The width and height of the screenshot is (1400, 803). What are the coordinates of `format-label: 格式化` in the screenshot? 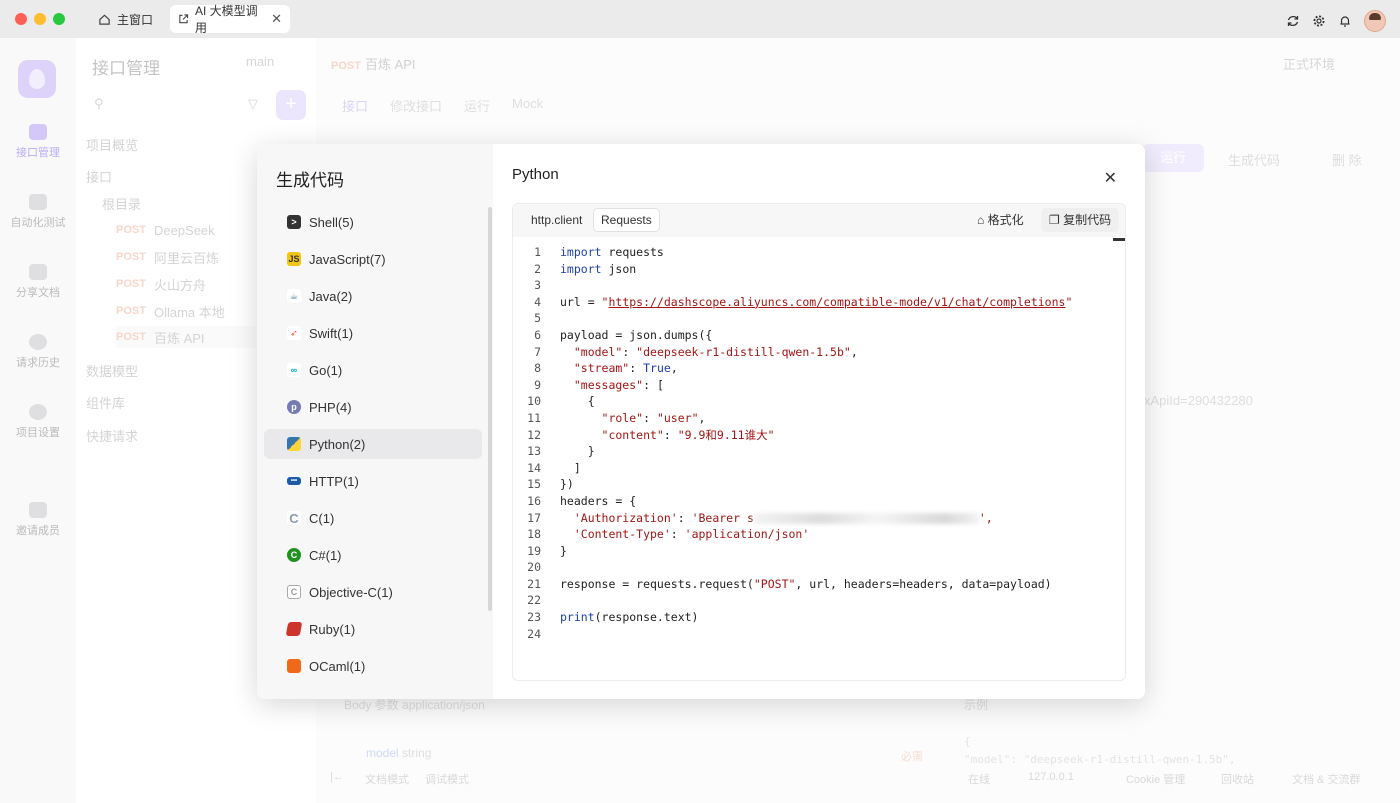 It's located at (1005, 220).